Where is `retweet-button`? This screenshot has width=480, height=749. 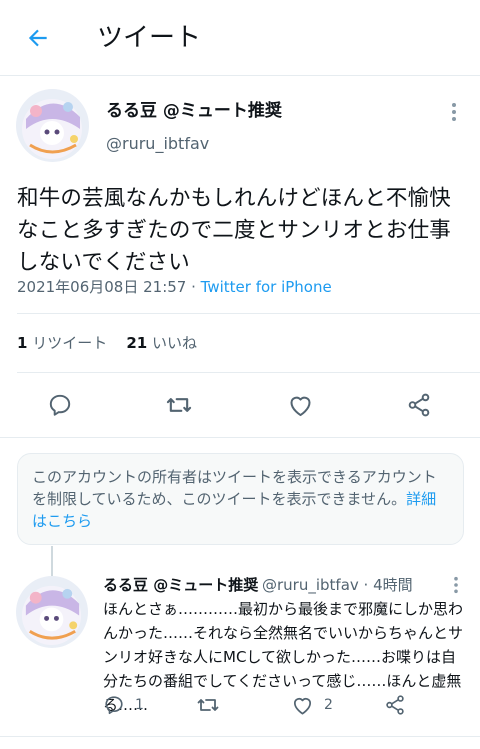 retweet-button is located at coordinates (179, 405).